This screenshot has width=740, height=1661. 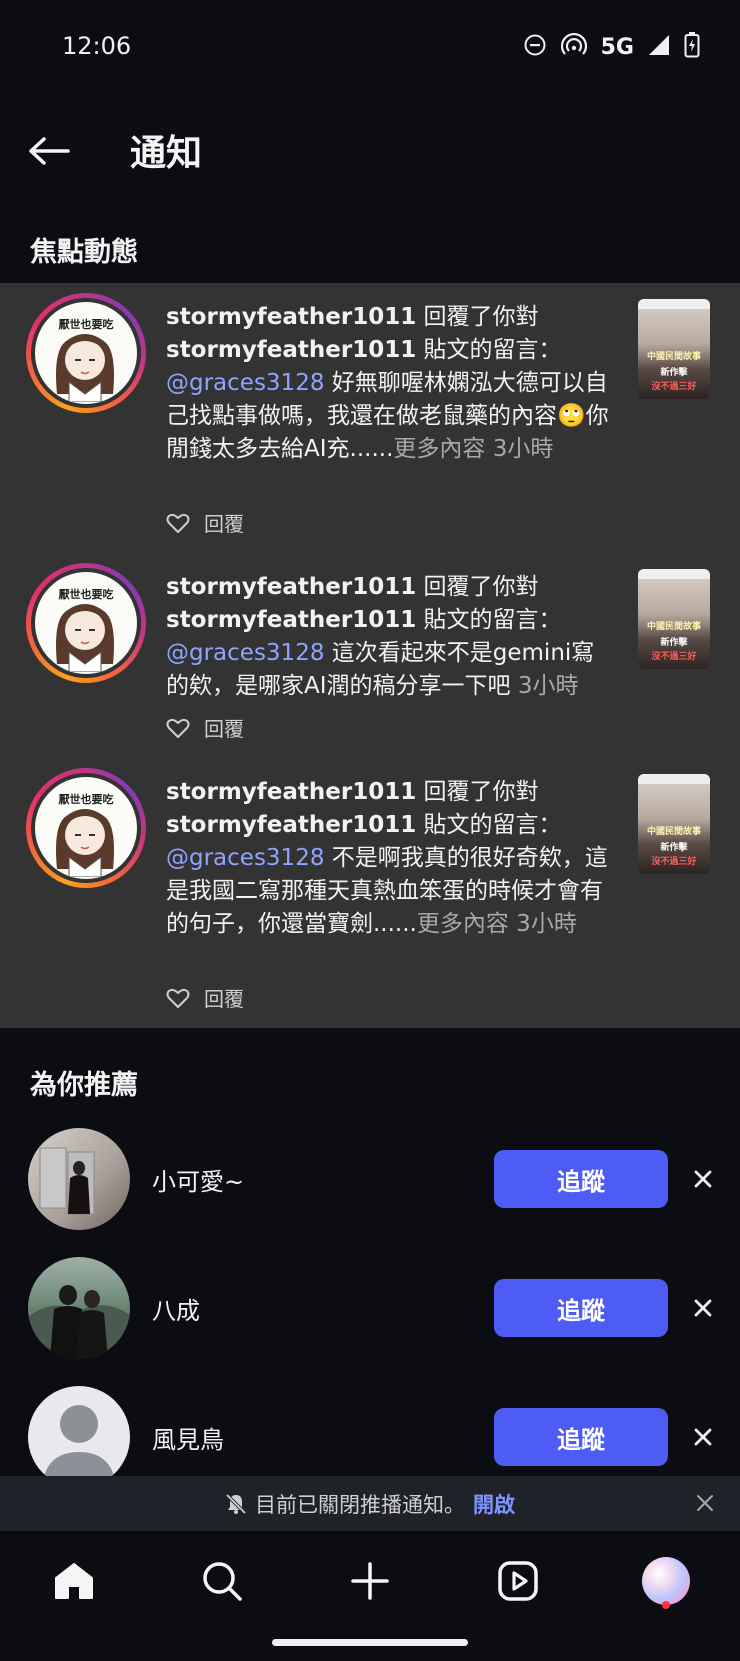 I want to click on push-notification-banner: 目前已關閉推播通知。 開啟, so click(x=370, y=1503).